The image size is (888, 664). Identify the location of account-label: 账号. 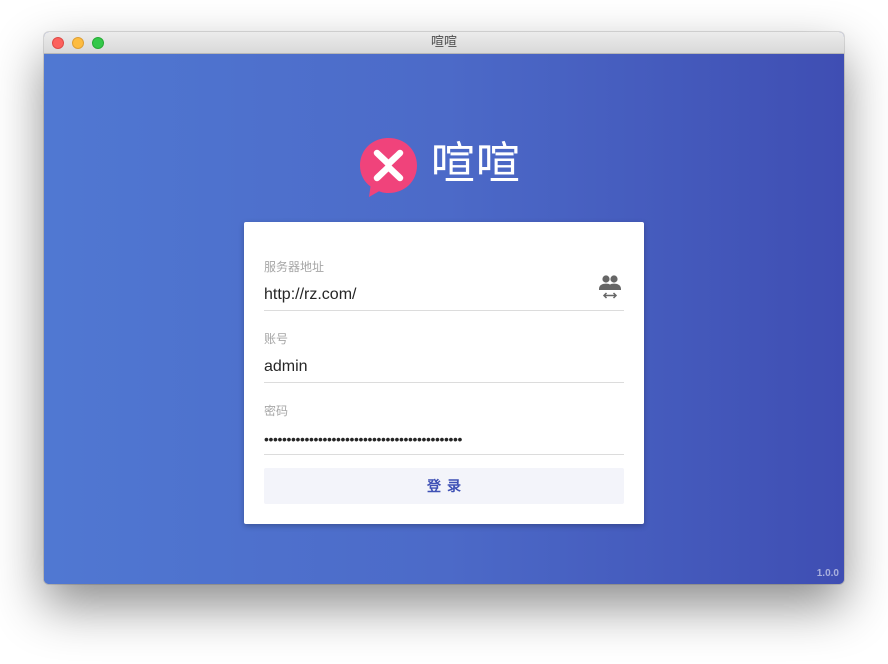
(276, 339).